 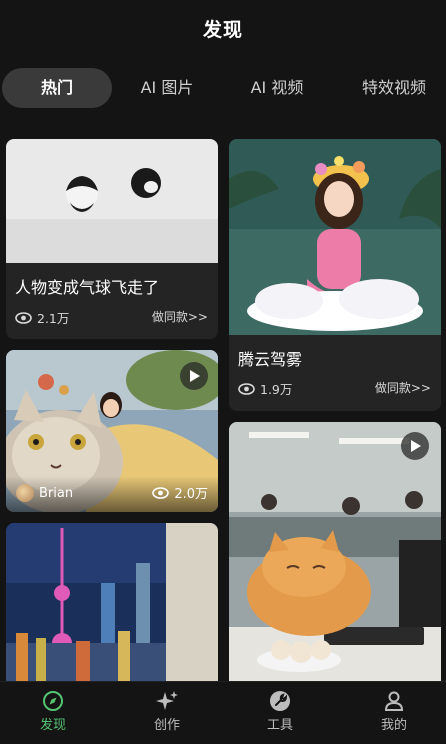 I want to click on card-title: 人物变成气球飞走了, so click(x=87, y=287).